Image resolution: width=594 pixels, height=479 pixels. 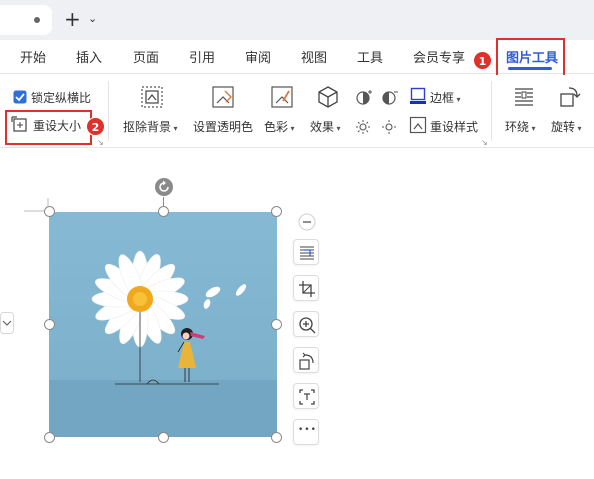 What do you see at coordinates (276, 211) in the screenshot?
I see `resize-handle-top-right` at bounding box center [276, 211].